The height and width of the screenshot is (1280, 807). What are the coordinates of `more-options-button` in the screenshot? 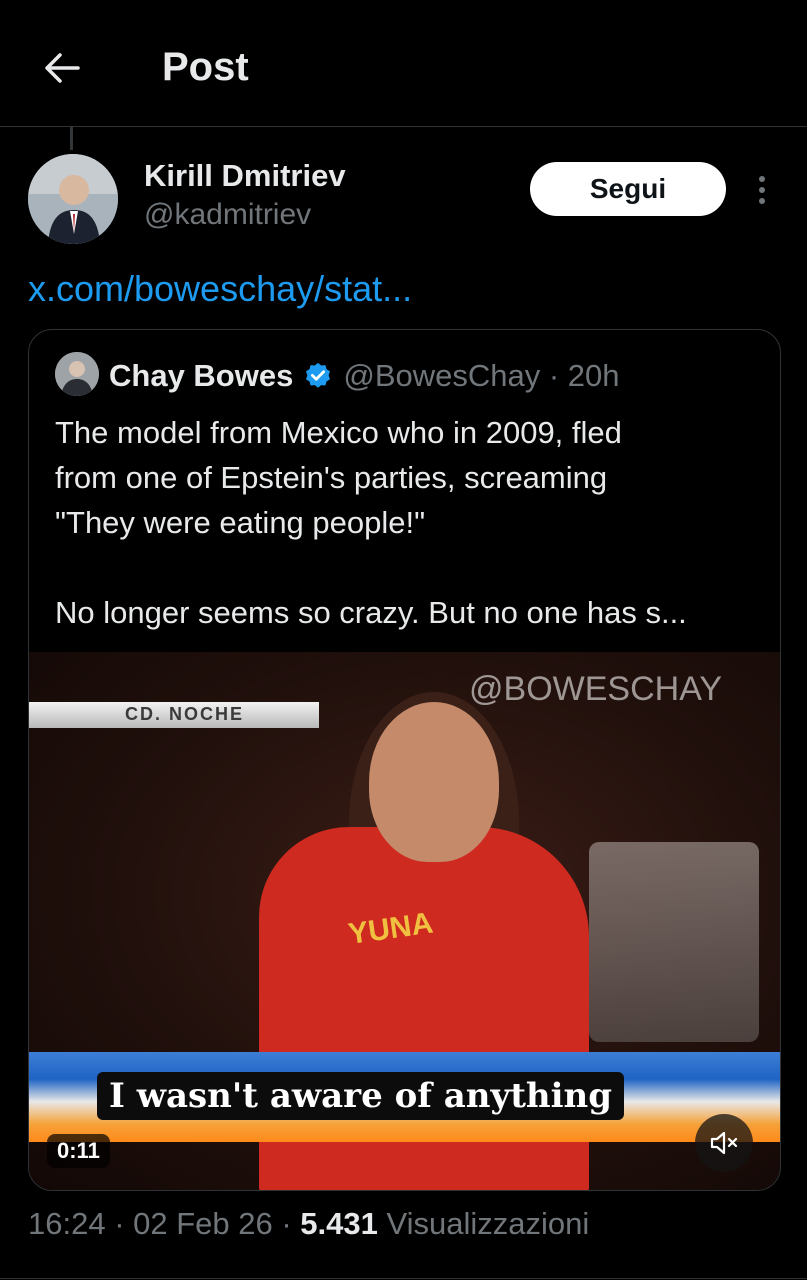 It's located at (762, 190).